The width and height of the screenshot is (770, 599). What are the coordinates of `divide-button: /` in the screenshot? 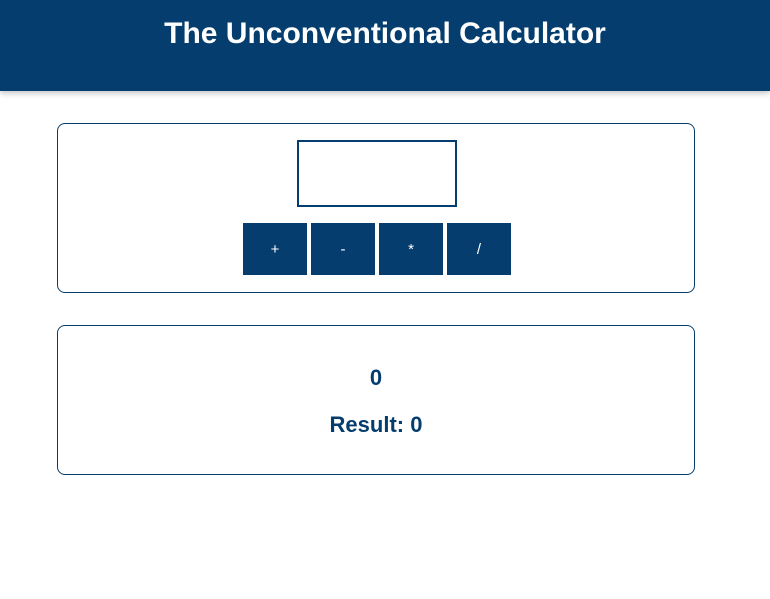 It's located at (479, 249).